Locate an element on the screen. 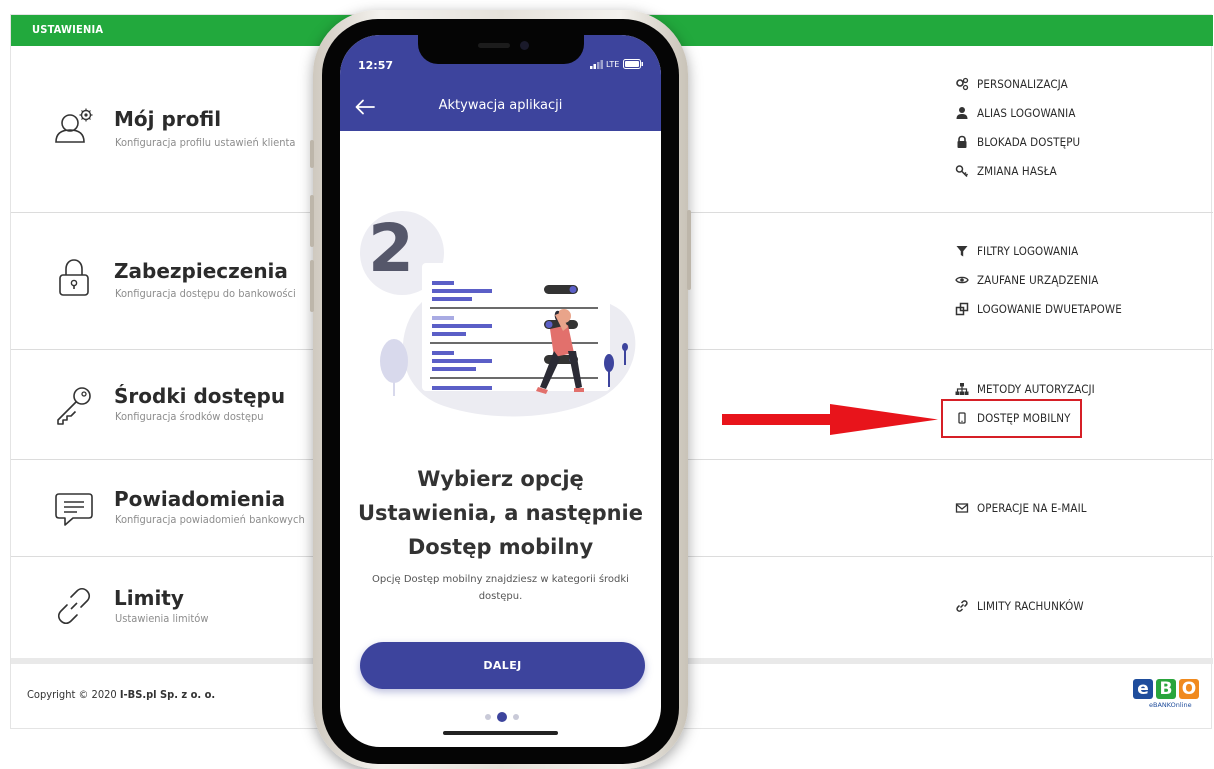 The width and height of the screenshot is (1214, 769). section-title: Powiadomienia is located at coordinates (200, 499).